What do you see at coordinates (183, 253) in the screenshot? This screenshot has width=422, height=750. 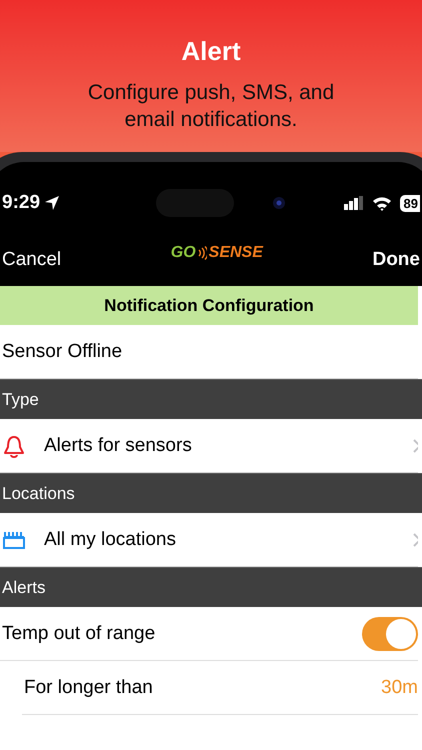 I see `logo-text: GO` at bounding box center [183, 253].